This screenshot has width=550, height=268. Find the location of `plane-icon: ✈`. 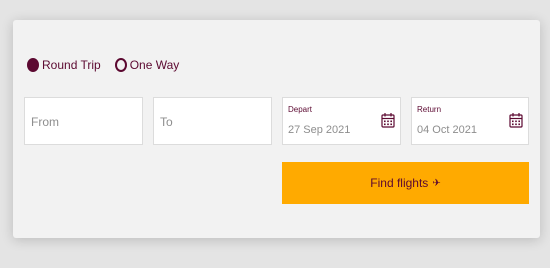

plane-icon: ✈ is located at coordinates (436, 183).